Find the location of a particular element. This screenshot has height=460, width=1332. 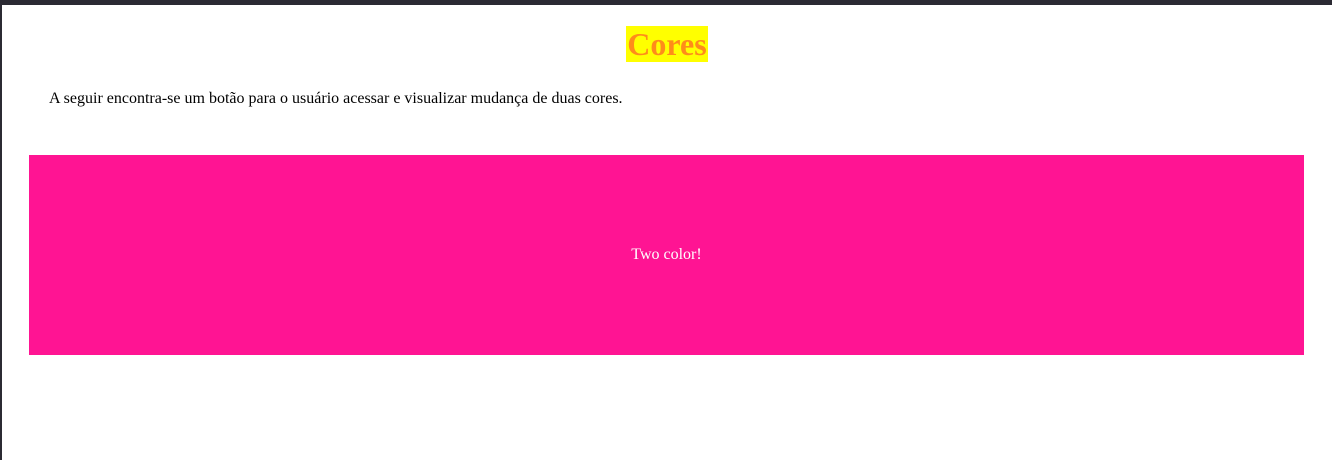

title-container: Cores is located at coordinates (667, 44).